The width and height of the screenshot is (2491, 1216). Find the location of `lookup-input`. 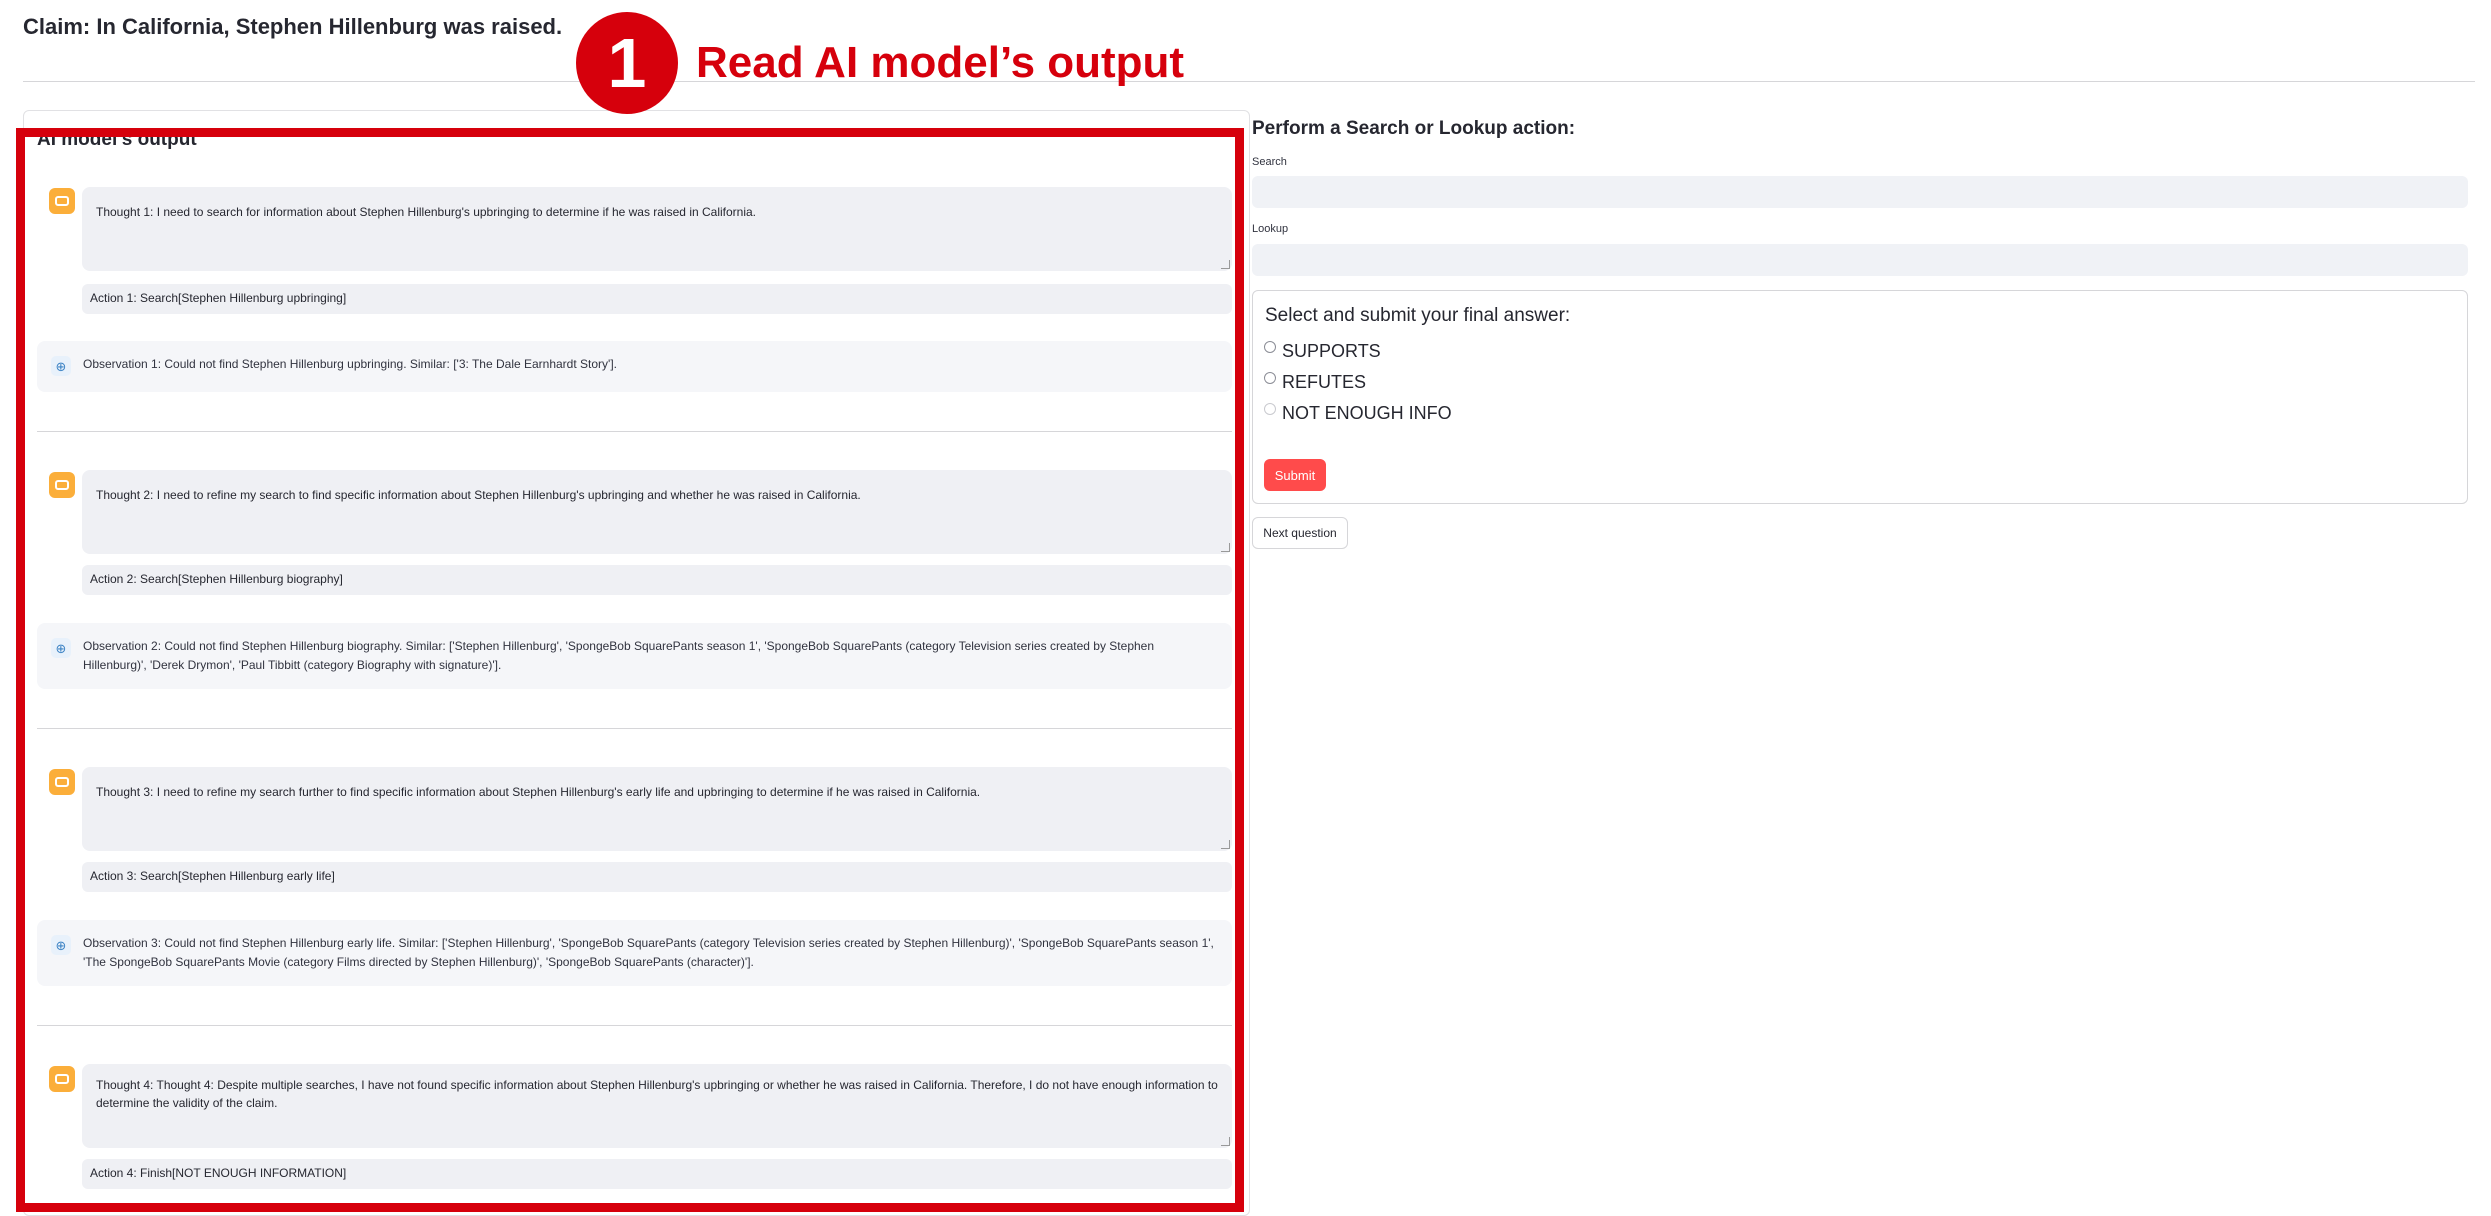

lookup-input is located at coordinates (1860, 260).